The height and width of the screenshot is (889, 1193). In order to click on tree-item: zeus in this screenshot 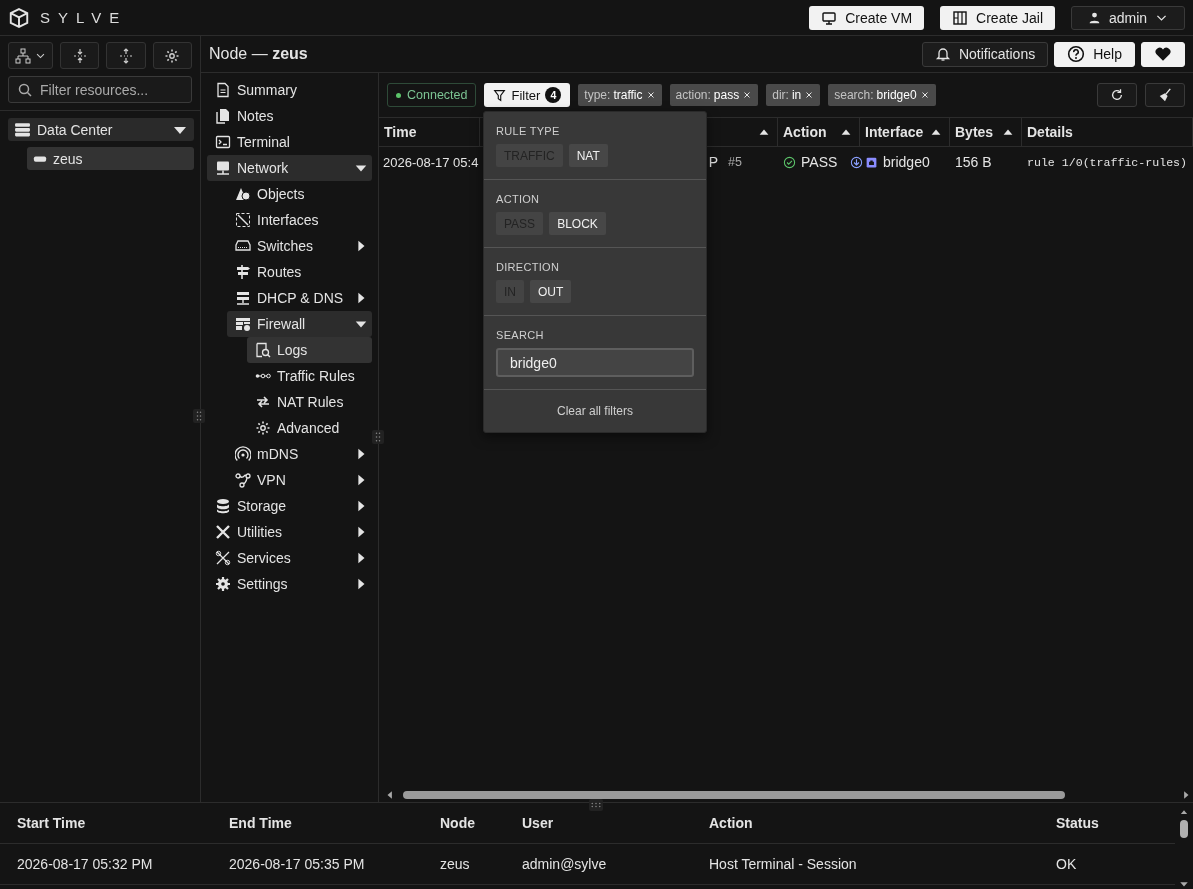, I will do `click(110, 158)`.